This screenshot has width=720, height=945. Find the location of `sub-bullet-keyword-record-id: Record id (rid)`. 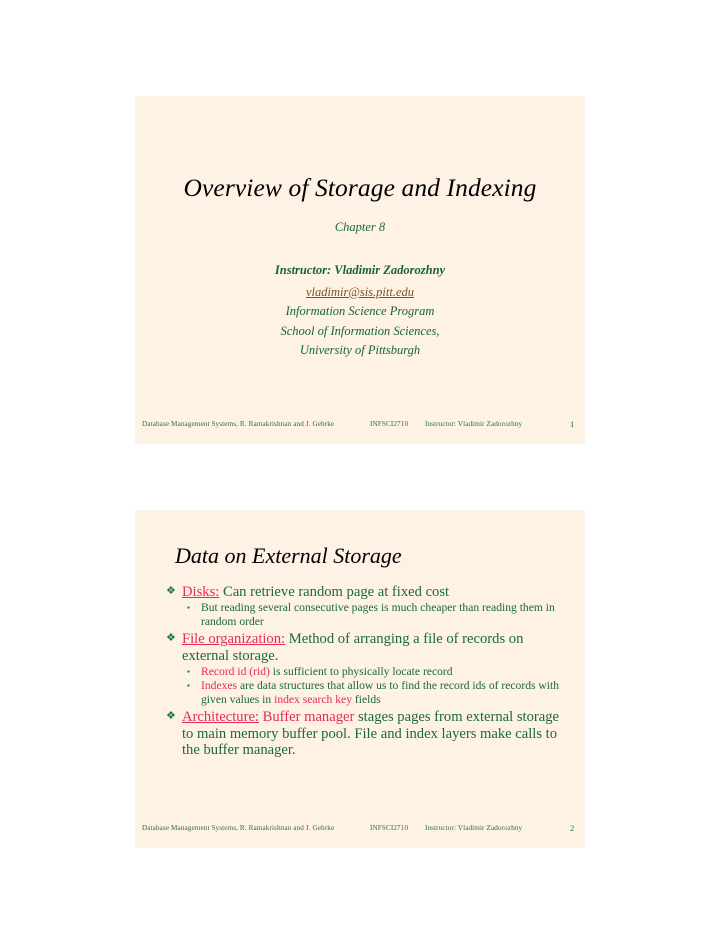

sub-bullet-keyword-record-id: Record id (rid) is located at coordinates (235, 671).